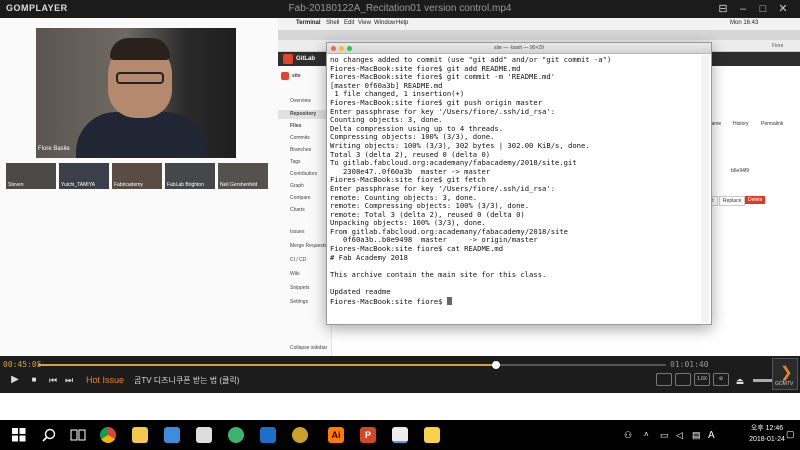 Image resolution: width=800 pixels, height=450 pixels. Describe the element at coordinates (664, 435) in the screenshot. I see `network-icon: ▭` at that location.